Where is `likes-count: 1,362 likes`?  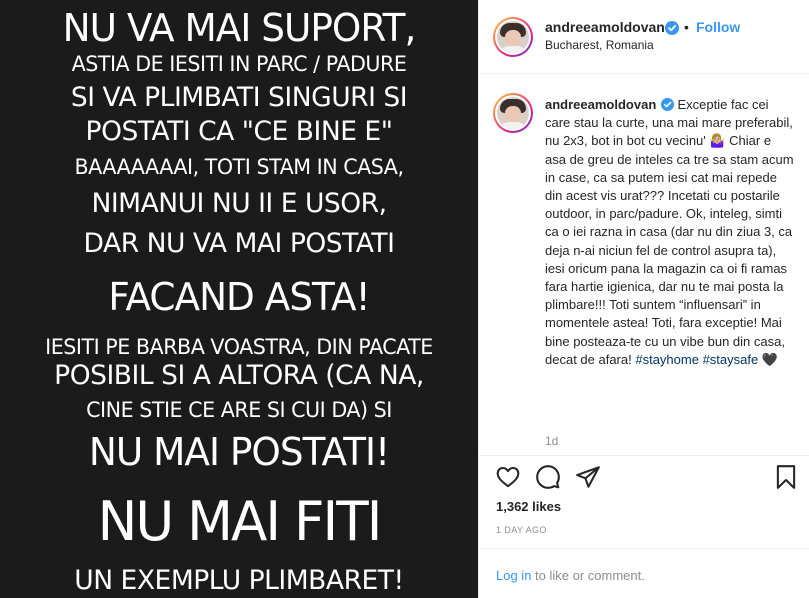 likes-count: 1,362 likes is located at coordinates (528, 506).